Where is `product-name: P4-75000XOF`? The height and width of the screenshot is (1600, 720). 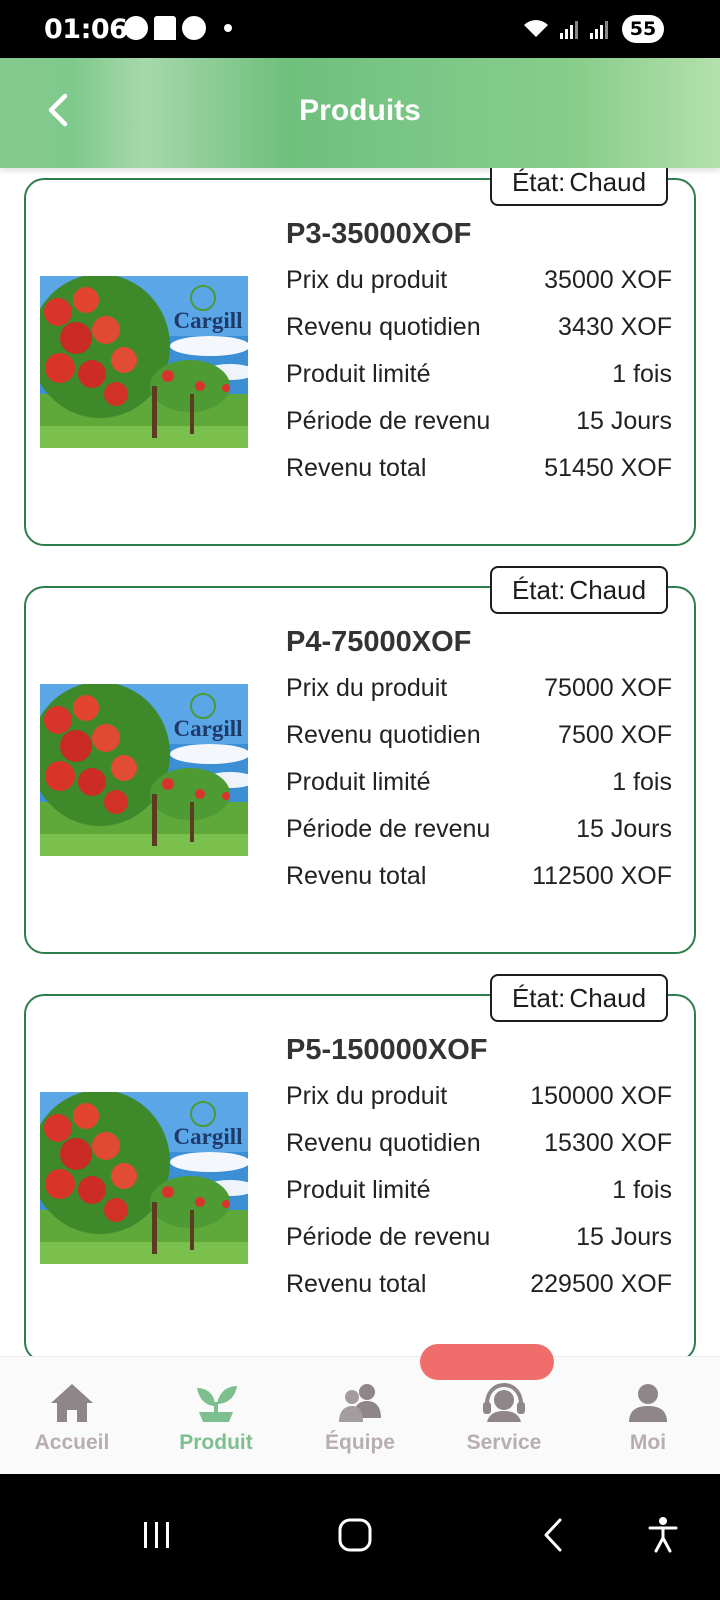
product-name: P4-75000XOF is located at coordinates (379, 642).